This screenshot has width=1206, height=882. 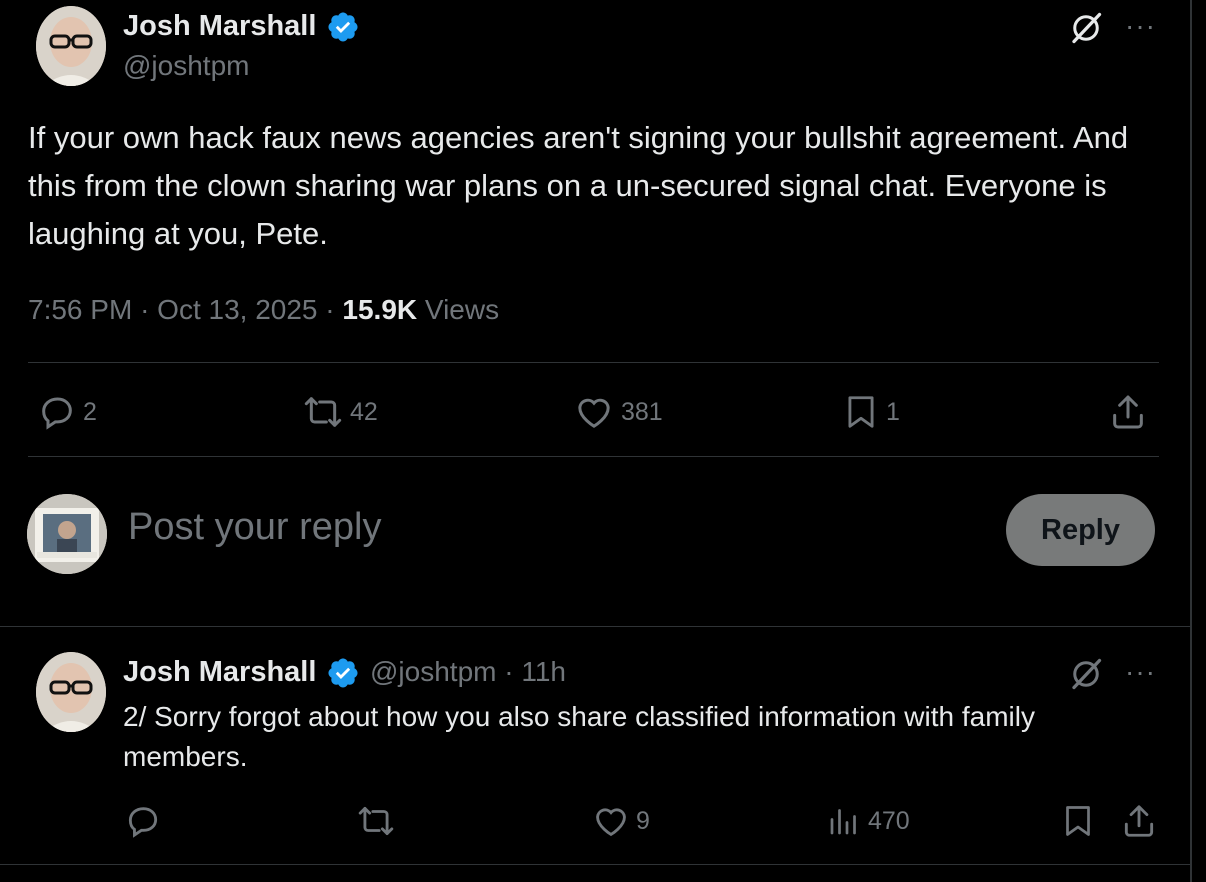 I want to click on reply-author-avatar, so click(x=71, y=692).